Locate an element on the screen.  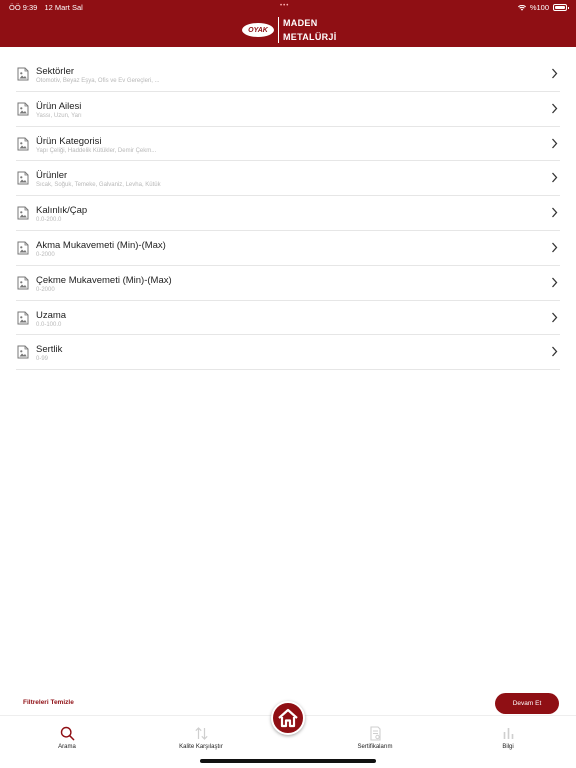
filter-row-5: Kalınlık/Çap 0.0-200.0 is located at coordinates (288, 213).